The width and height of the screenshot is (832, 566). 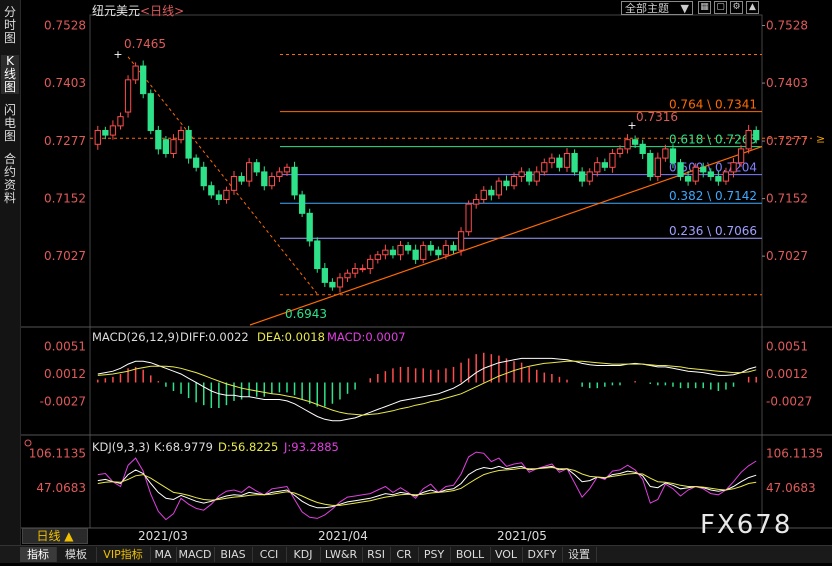 What do you see at coordinates (306, 314) in the screenshot?
I see `annotation-low: 0.6943` at bounding box center [306, 314].